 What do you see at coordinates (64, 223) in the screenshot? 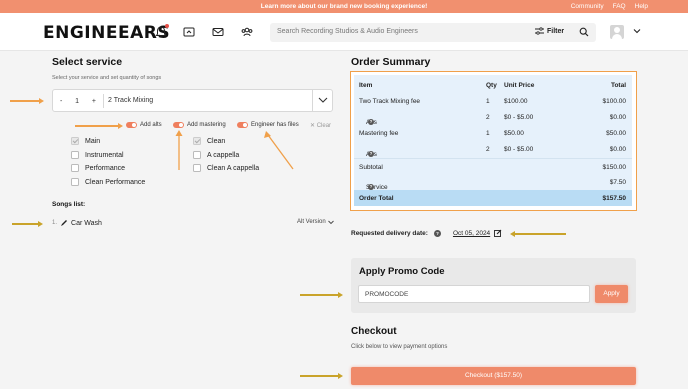
I see `pencil-icon` at bounding box center [64, 223].